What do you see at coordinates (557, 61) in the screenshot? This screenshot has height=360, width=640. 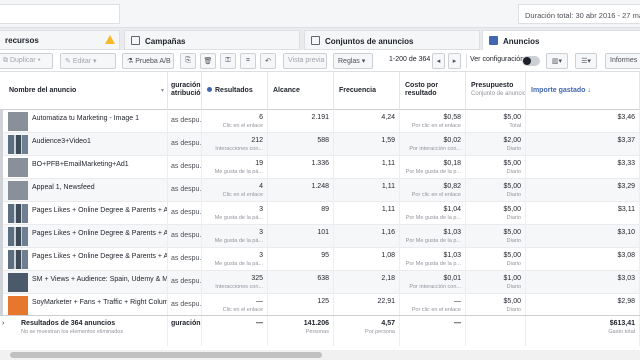 I see `columns-icon: ▥▾` at bounding box center [557, 61].